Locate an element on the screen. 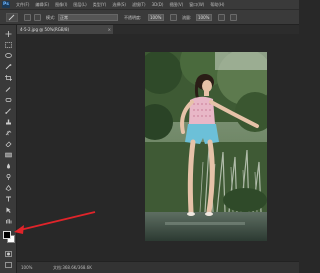 This screenshot has width=320, height=273. menu-layer: 图层(L) is located at coordinates (79, 5).